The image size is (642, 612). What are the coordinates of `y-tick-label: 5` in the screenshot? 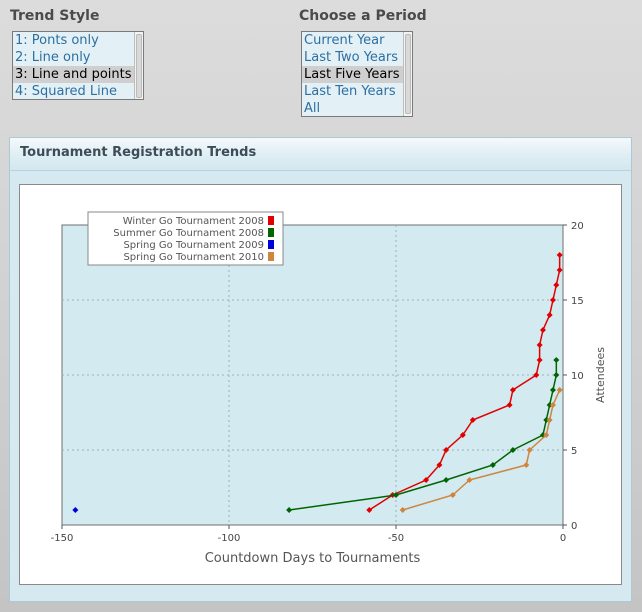 It's located at (574, 451).